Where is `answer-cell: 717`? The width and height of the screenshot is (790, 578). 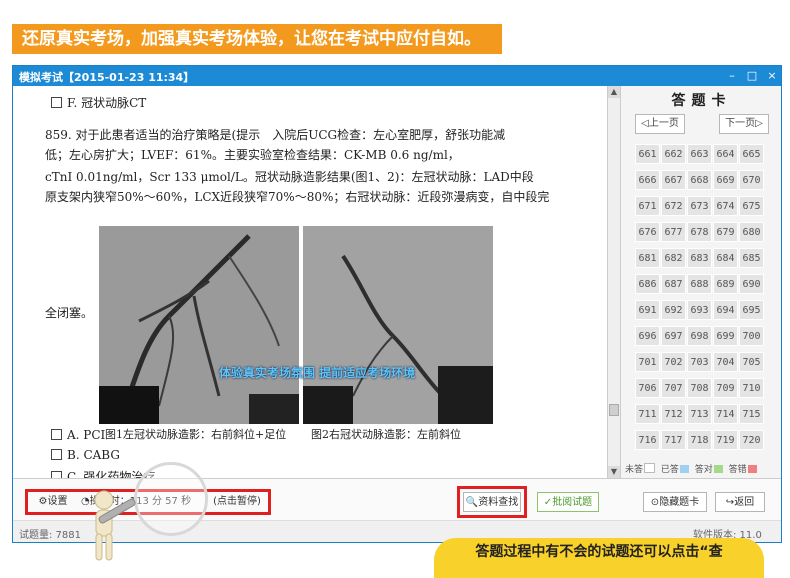
answer-cell: 717 is located at coordinates (673, 440).